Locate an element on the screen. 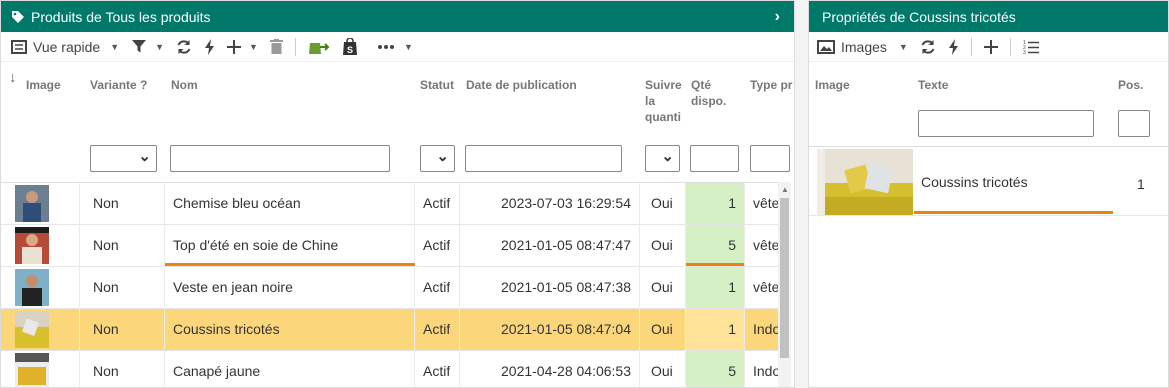  shopify-button: S is located at coordinates (350, 46).